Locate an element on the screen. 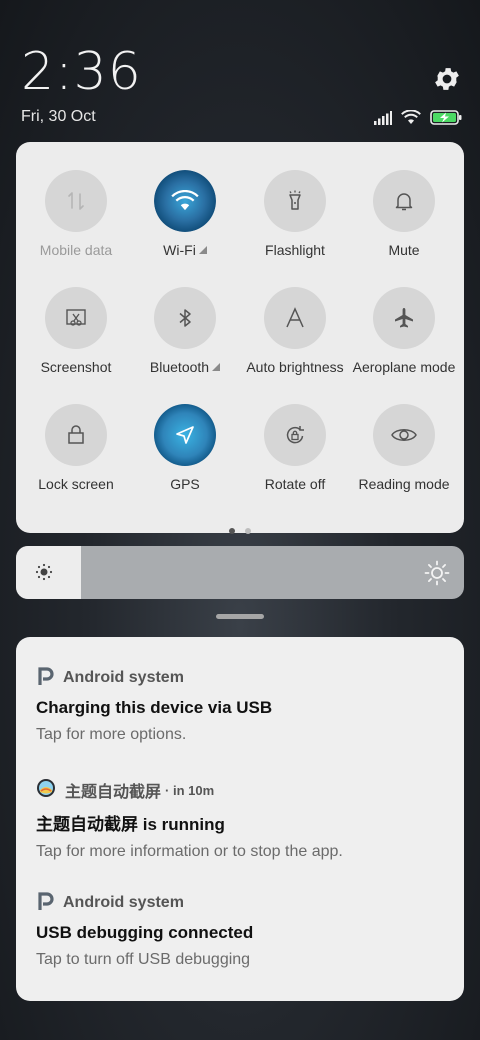  page-indicator is located at coordinates (240, 530).